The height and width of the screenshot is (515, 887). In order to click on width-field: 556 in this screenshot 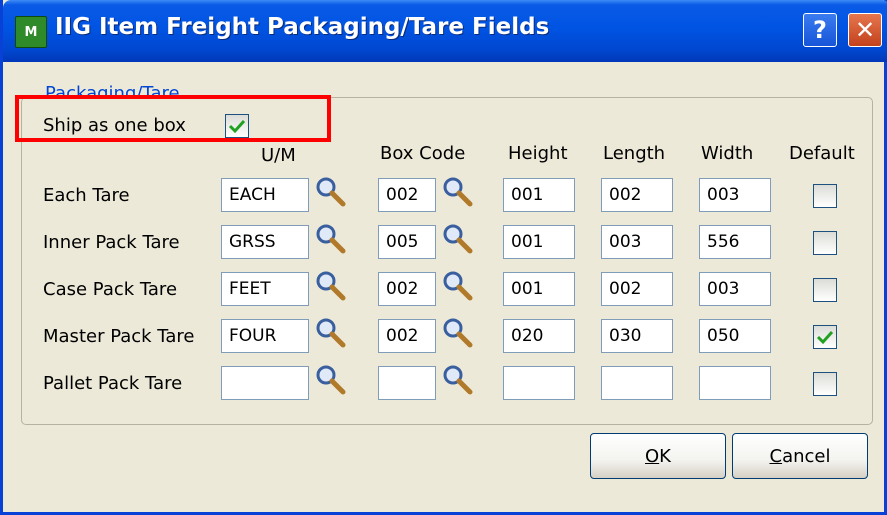, I will do `click(735, 242)`.